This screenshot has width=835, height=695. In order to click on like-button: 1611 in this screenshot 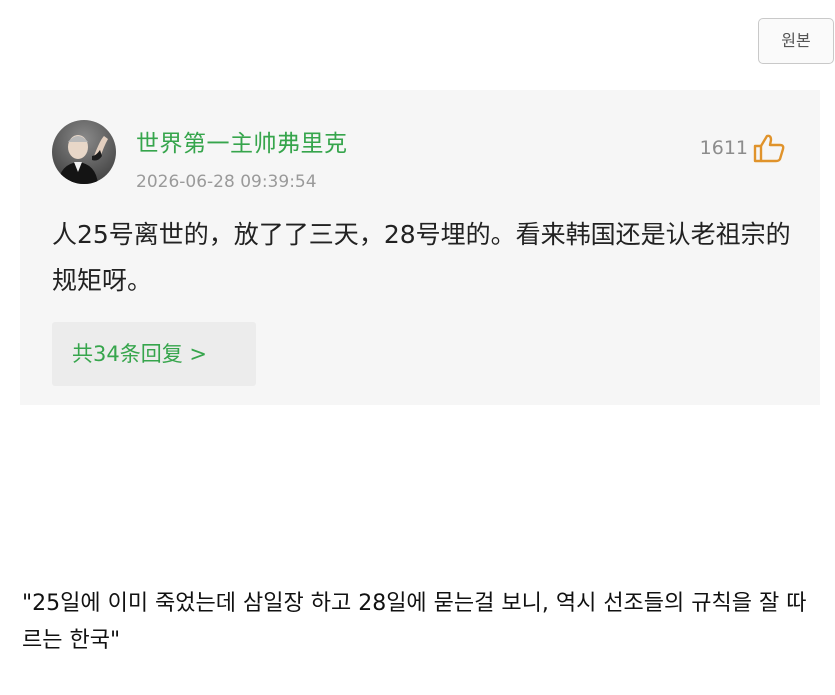, I will do `click(743, 148)`.